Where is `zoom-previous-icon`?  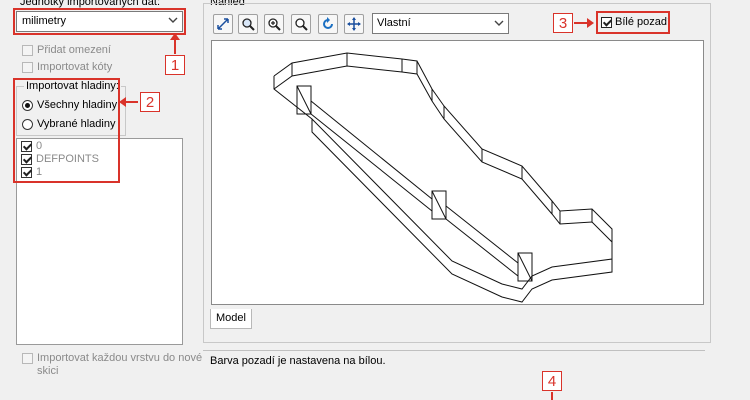 zoom-previous-icon is located at coordinates (301, 24).